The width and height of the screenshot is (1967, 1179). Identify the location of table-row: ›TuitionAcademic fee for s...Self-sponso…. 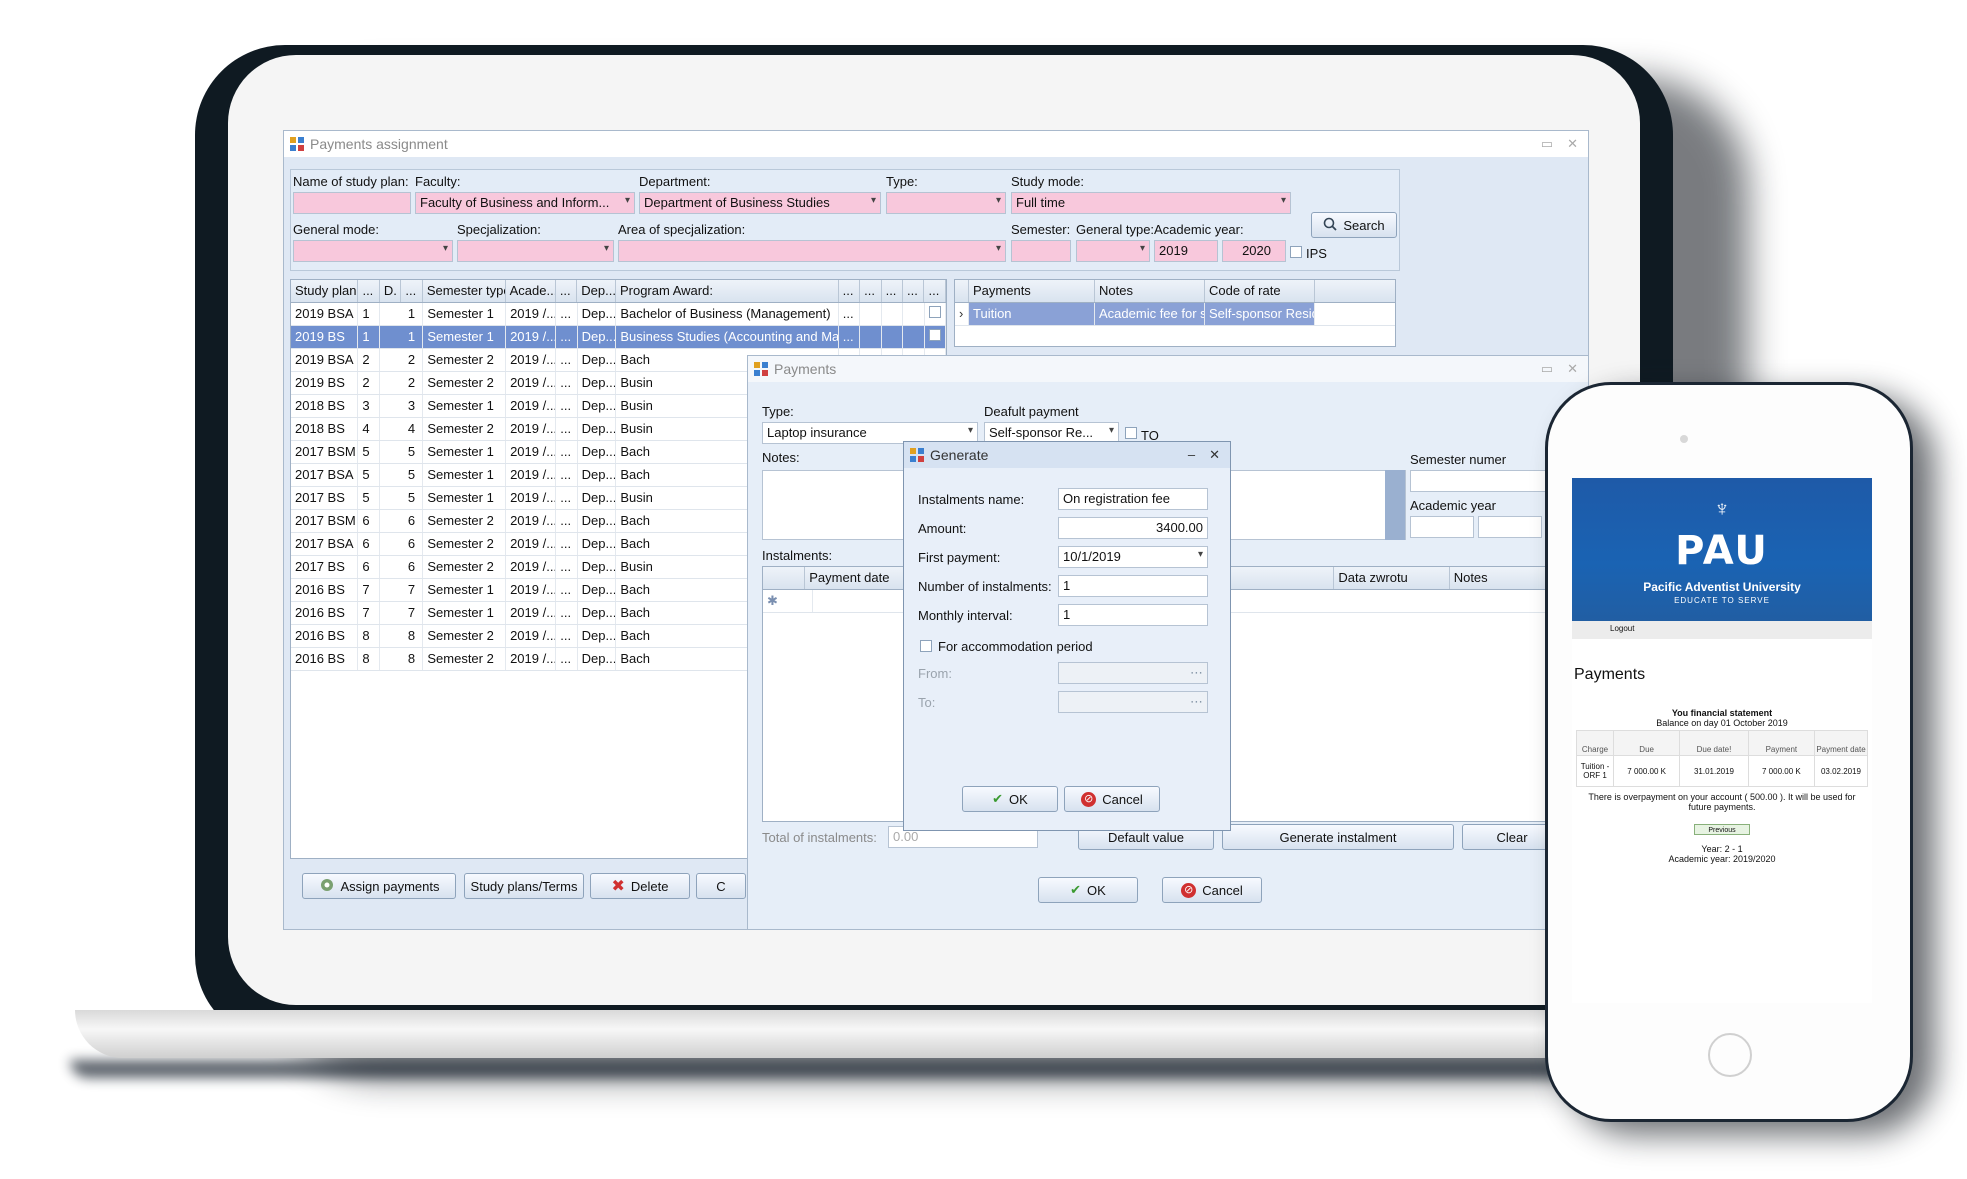
(1175, 314).